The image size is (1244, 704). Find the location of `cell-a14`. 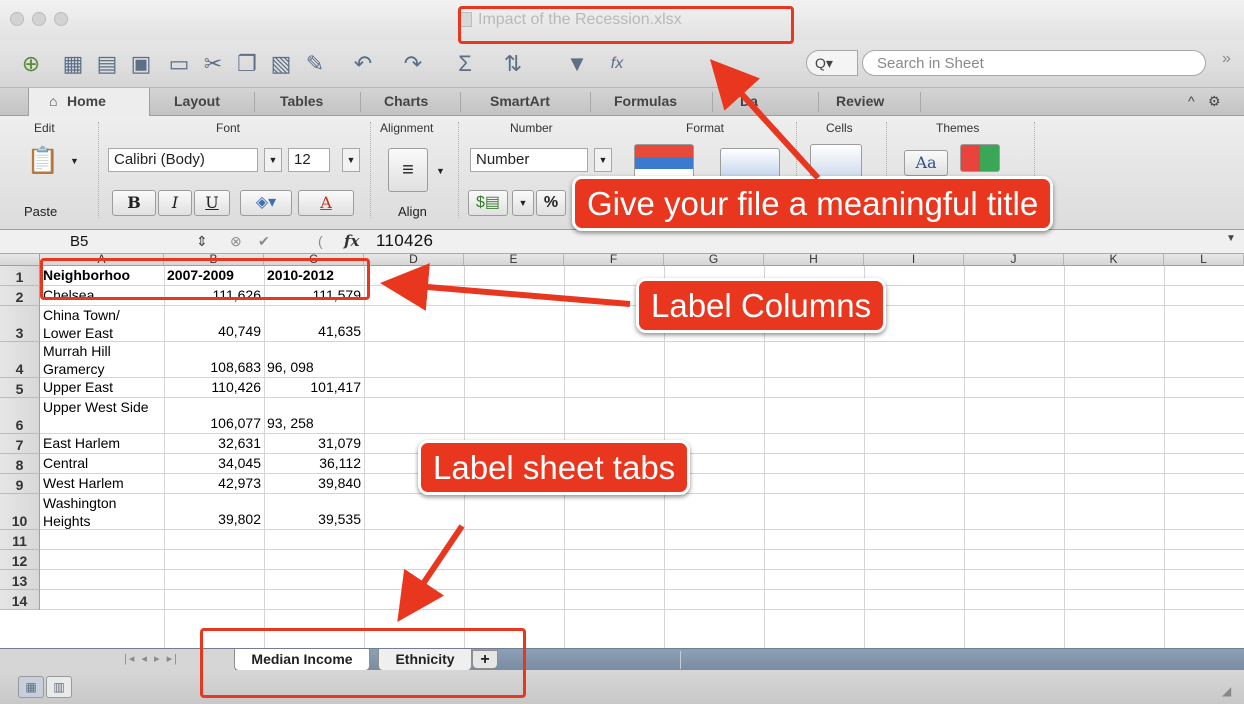

cell-a14 is located at coordinates (102, 601).